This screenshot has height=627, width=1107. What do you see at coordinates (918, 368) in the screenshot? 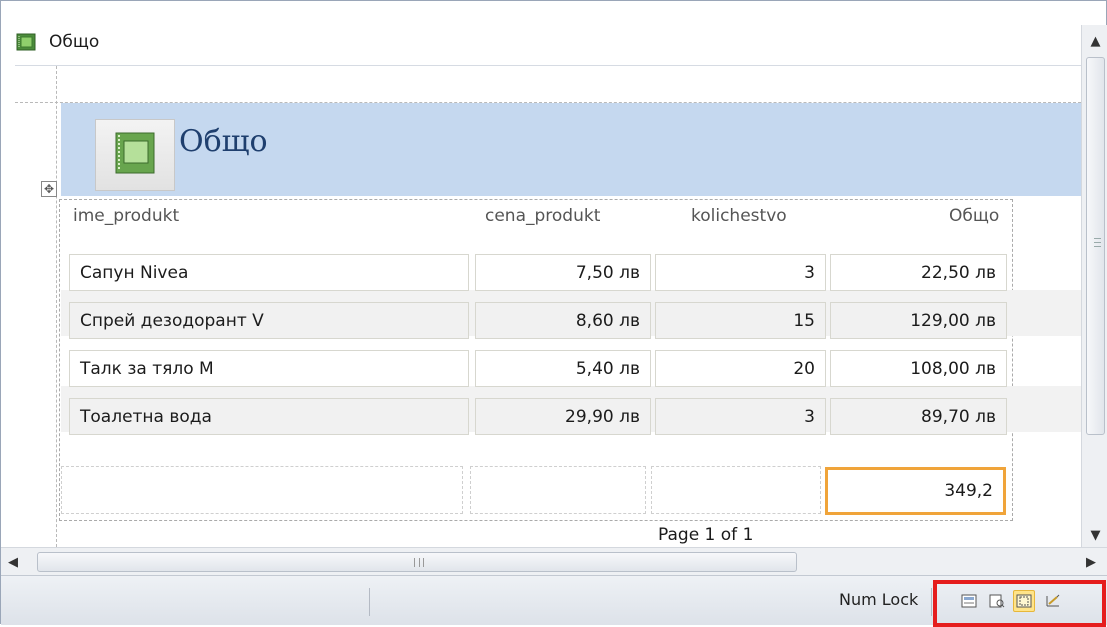
I see `table-cell-obshto: 108,00 лв` at bounding box center [918, 368].